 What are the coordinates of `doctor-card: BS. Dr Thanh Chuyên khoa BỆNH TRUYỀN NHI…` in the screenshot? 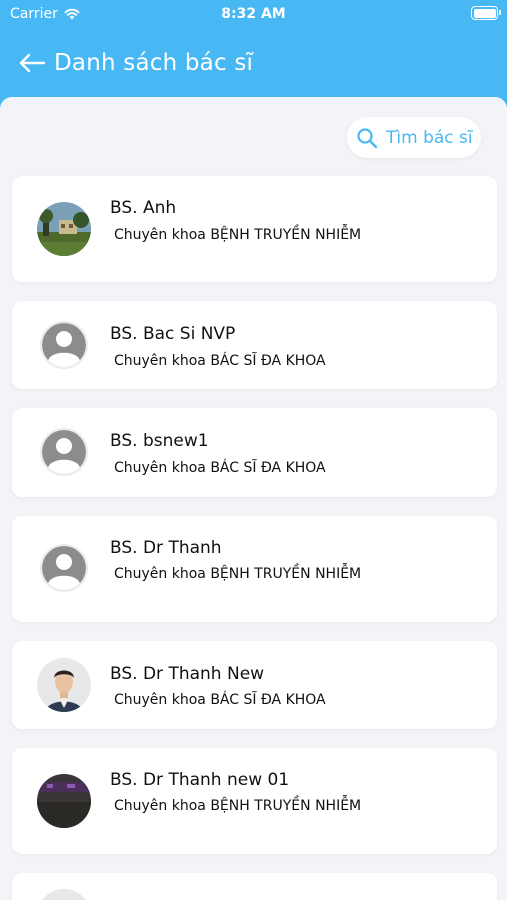 It's located at (254, 569).